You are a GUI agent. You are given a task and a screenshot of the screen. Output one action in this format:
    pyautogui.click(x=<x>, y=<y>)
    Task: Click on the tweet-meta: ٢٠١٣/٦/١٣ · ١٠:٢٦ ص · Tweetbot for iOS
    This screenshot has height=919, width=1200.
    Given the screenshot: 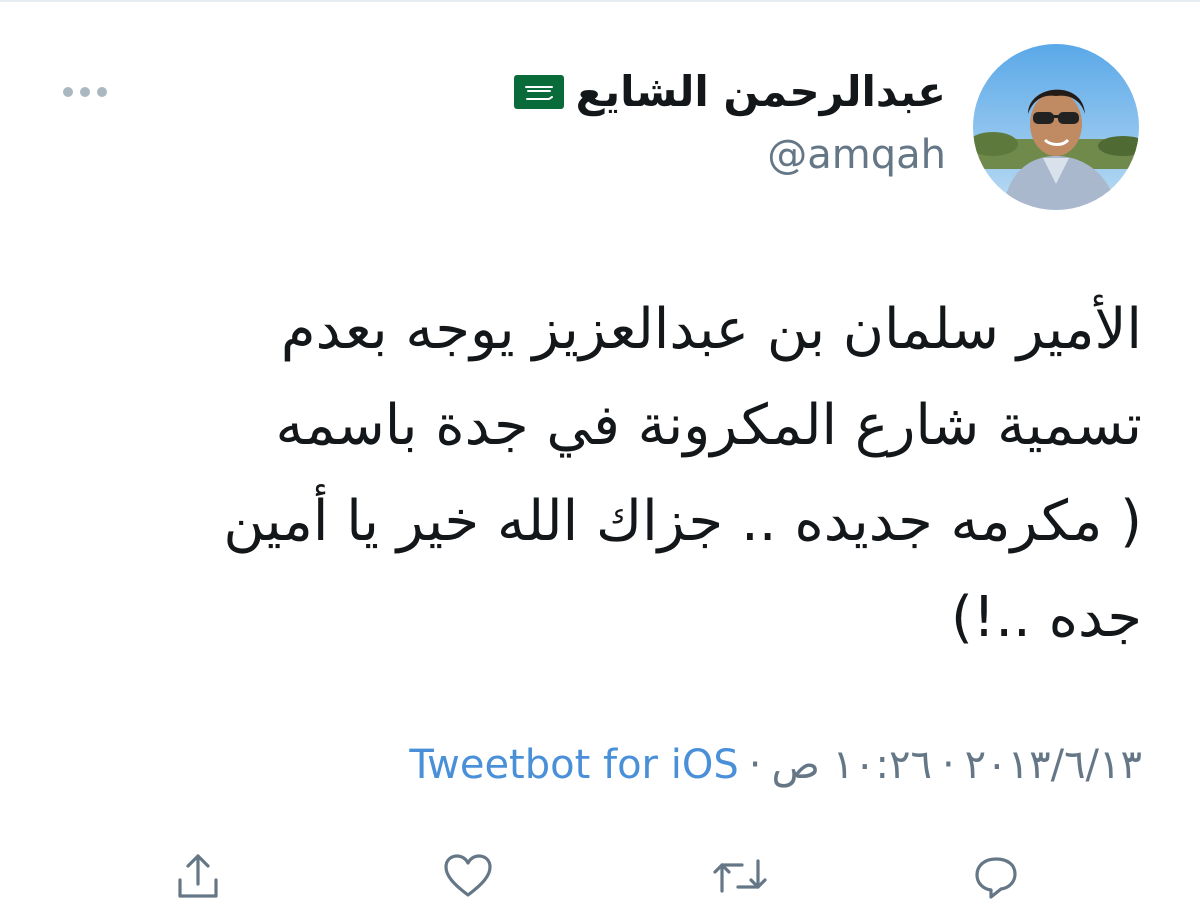 What is the action you would take?
    pyautogui.click(x=775, y=765)
    